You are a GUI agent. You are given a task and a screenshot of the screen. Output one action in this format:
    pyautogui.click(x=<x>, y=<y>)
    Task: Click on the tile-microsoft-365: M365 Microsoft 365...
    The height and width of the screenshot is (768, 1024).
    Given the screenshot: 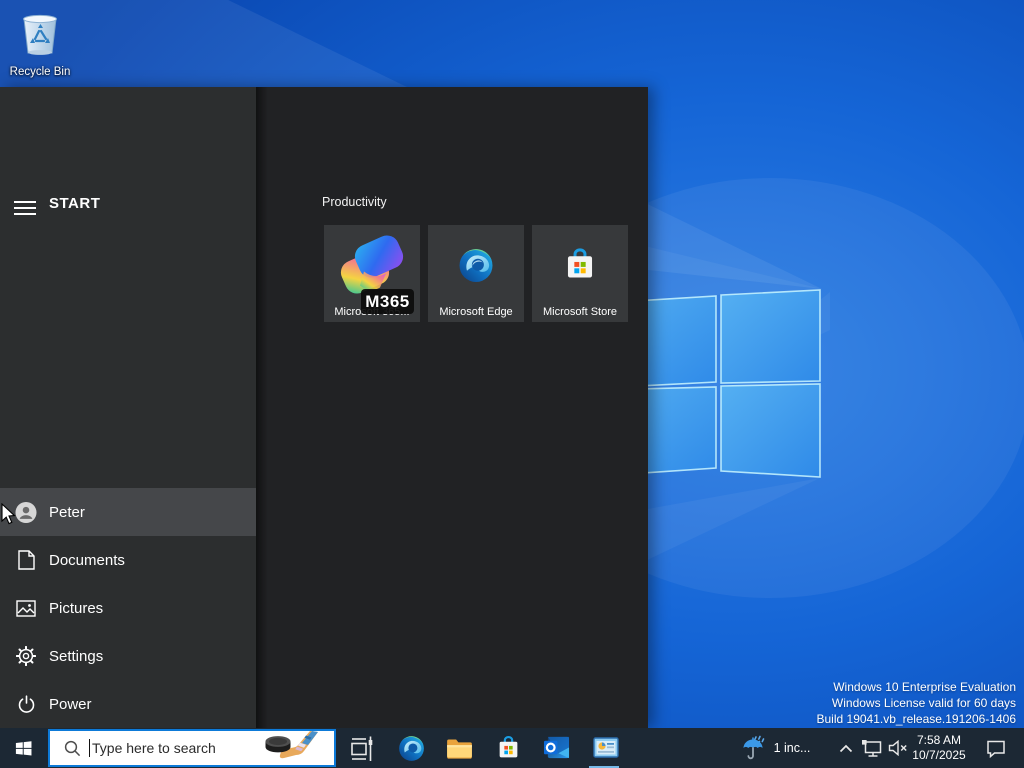 What is the action you would take?
    pyautogui.click(x=372, y=273)
    